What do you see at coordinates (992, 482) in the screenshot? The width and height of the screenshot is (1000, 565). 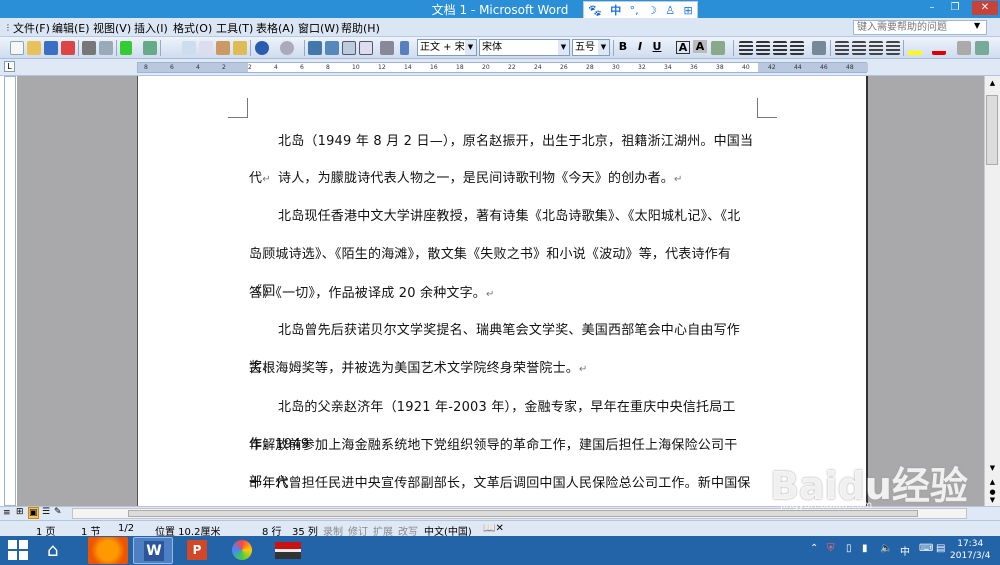 I see `prev-page-icon: ▲` at bounding box center [992, 482].